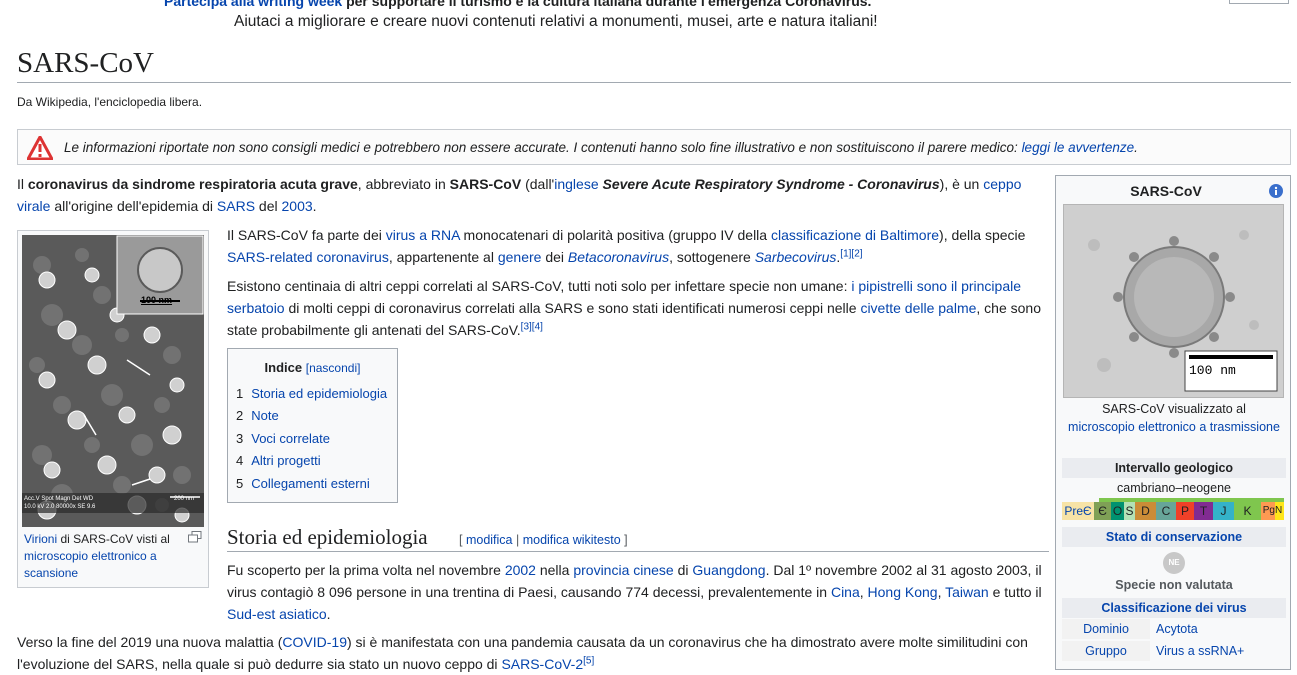 This screenshot has height=675, width=1297. I want to click on geo-interval-header: Intervallo geologico, so click(1174, 468).